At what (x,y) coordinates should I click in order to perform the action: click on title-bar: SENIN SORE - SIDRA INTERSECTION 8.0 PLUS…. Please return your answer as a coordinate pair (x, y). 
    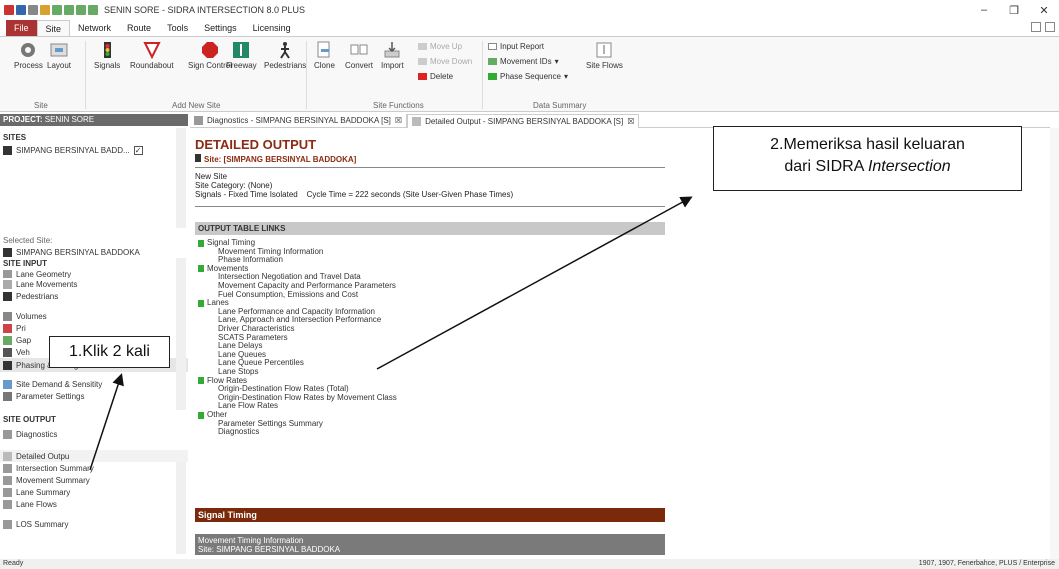
    Looking at the image, I should click on (529, 10).